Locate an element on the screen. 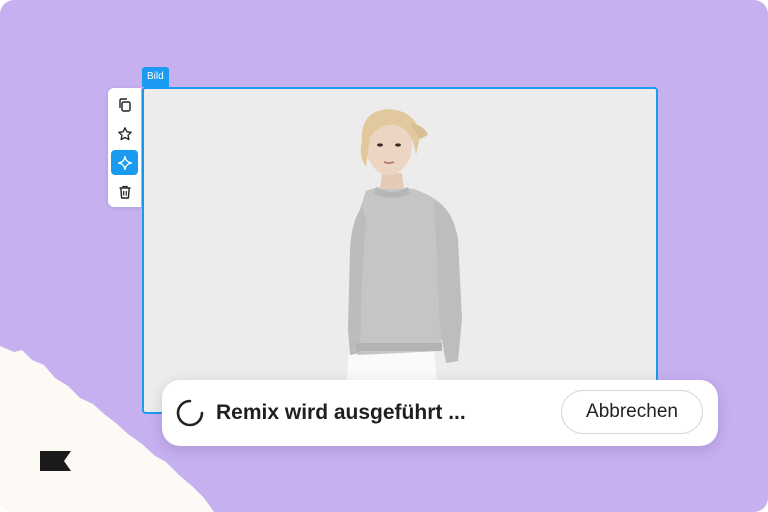 This screenshot has width=768, height=512. trash-icon is located at coordinates (124, 192).